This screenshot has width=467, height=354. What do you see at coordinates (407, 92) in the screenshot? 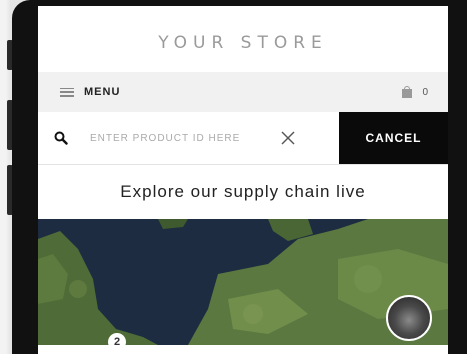
I see `shopping-bag-icon` at bounding box center [407, 92].